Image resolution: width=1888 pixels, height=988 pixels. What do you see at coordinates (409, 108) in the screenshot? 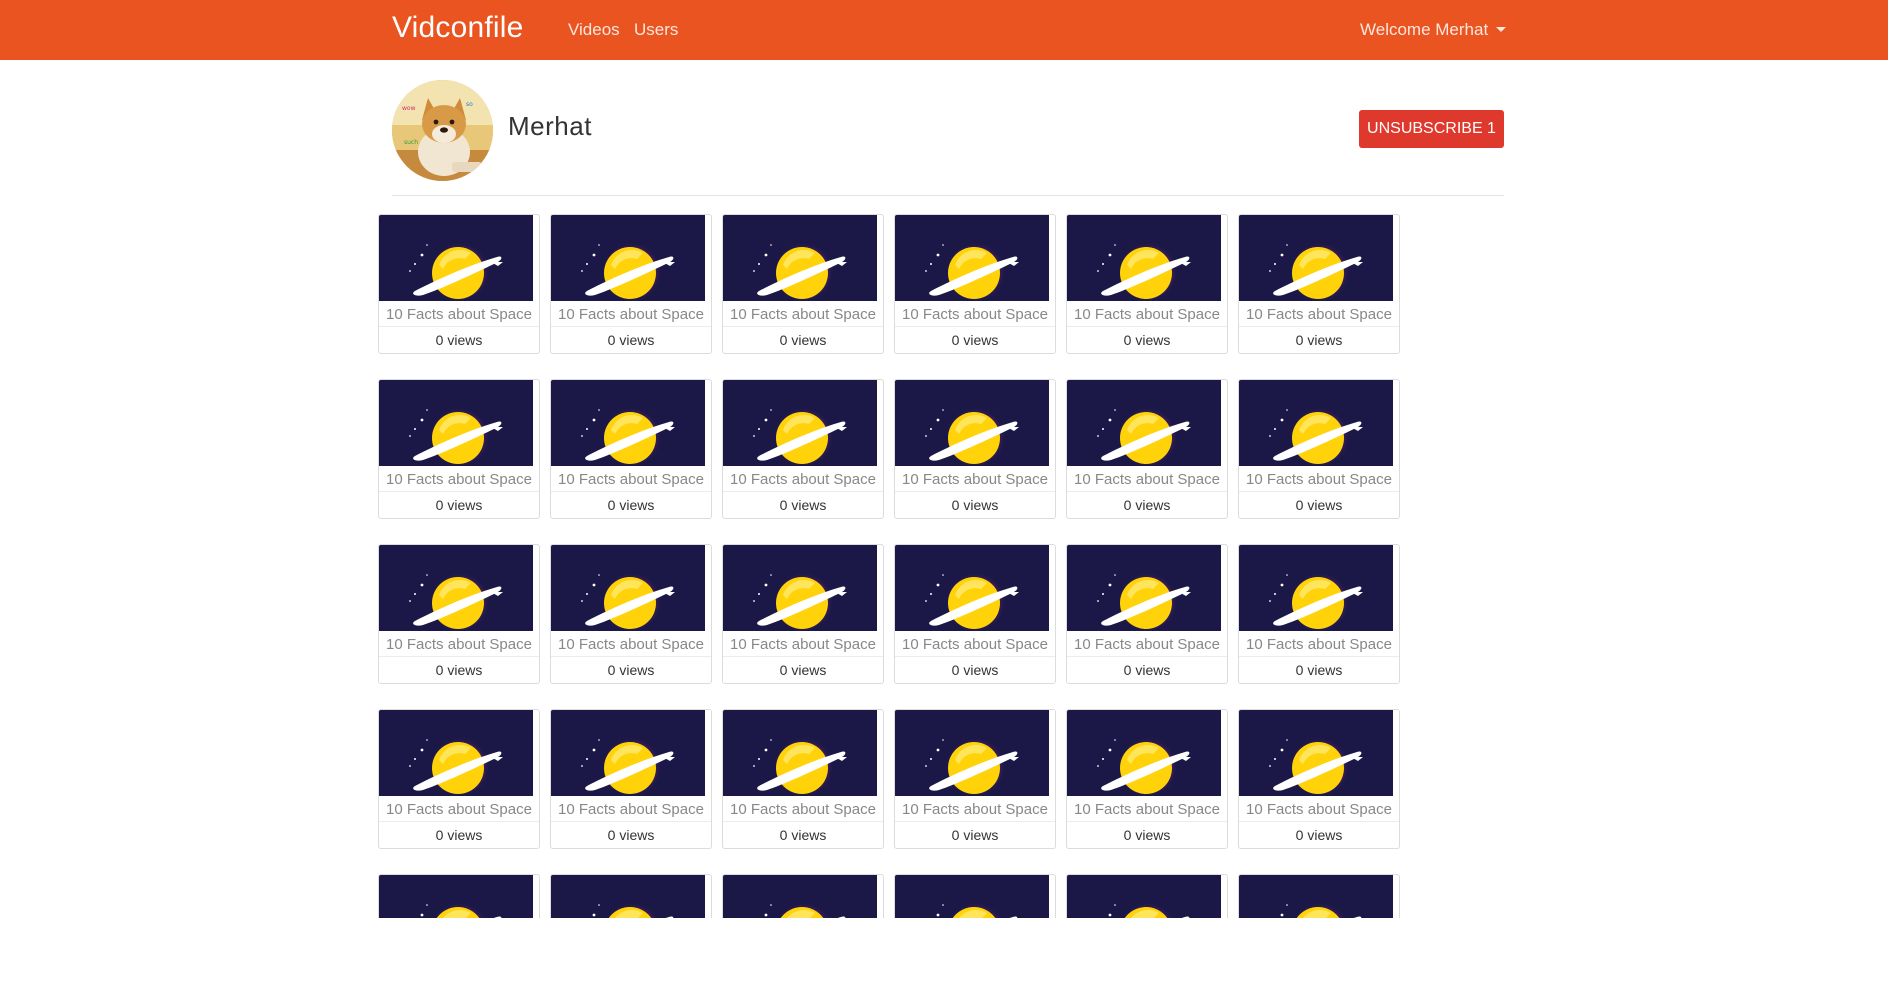
I see `svg-text: wow` at bounding box center [409, 108].